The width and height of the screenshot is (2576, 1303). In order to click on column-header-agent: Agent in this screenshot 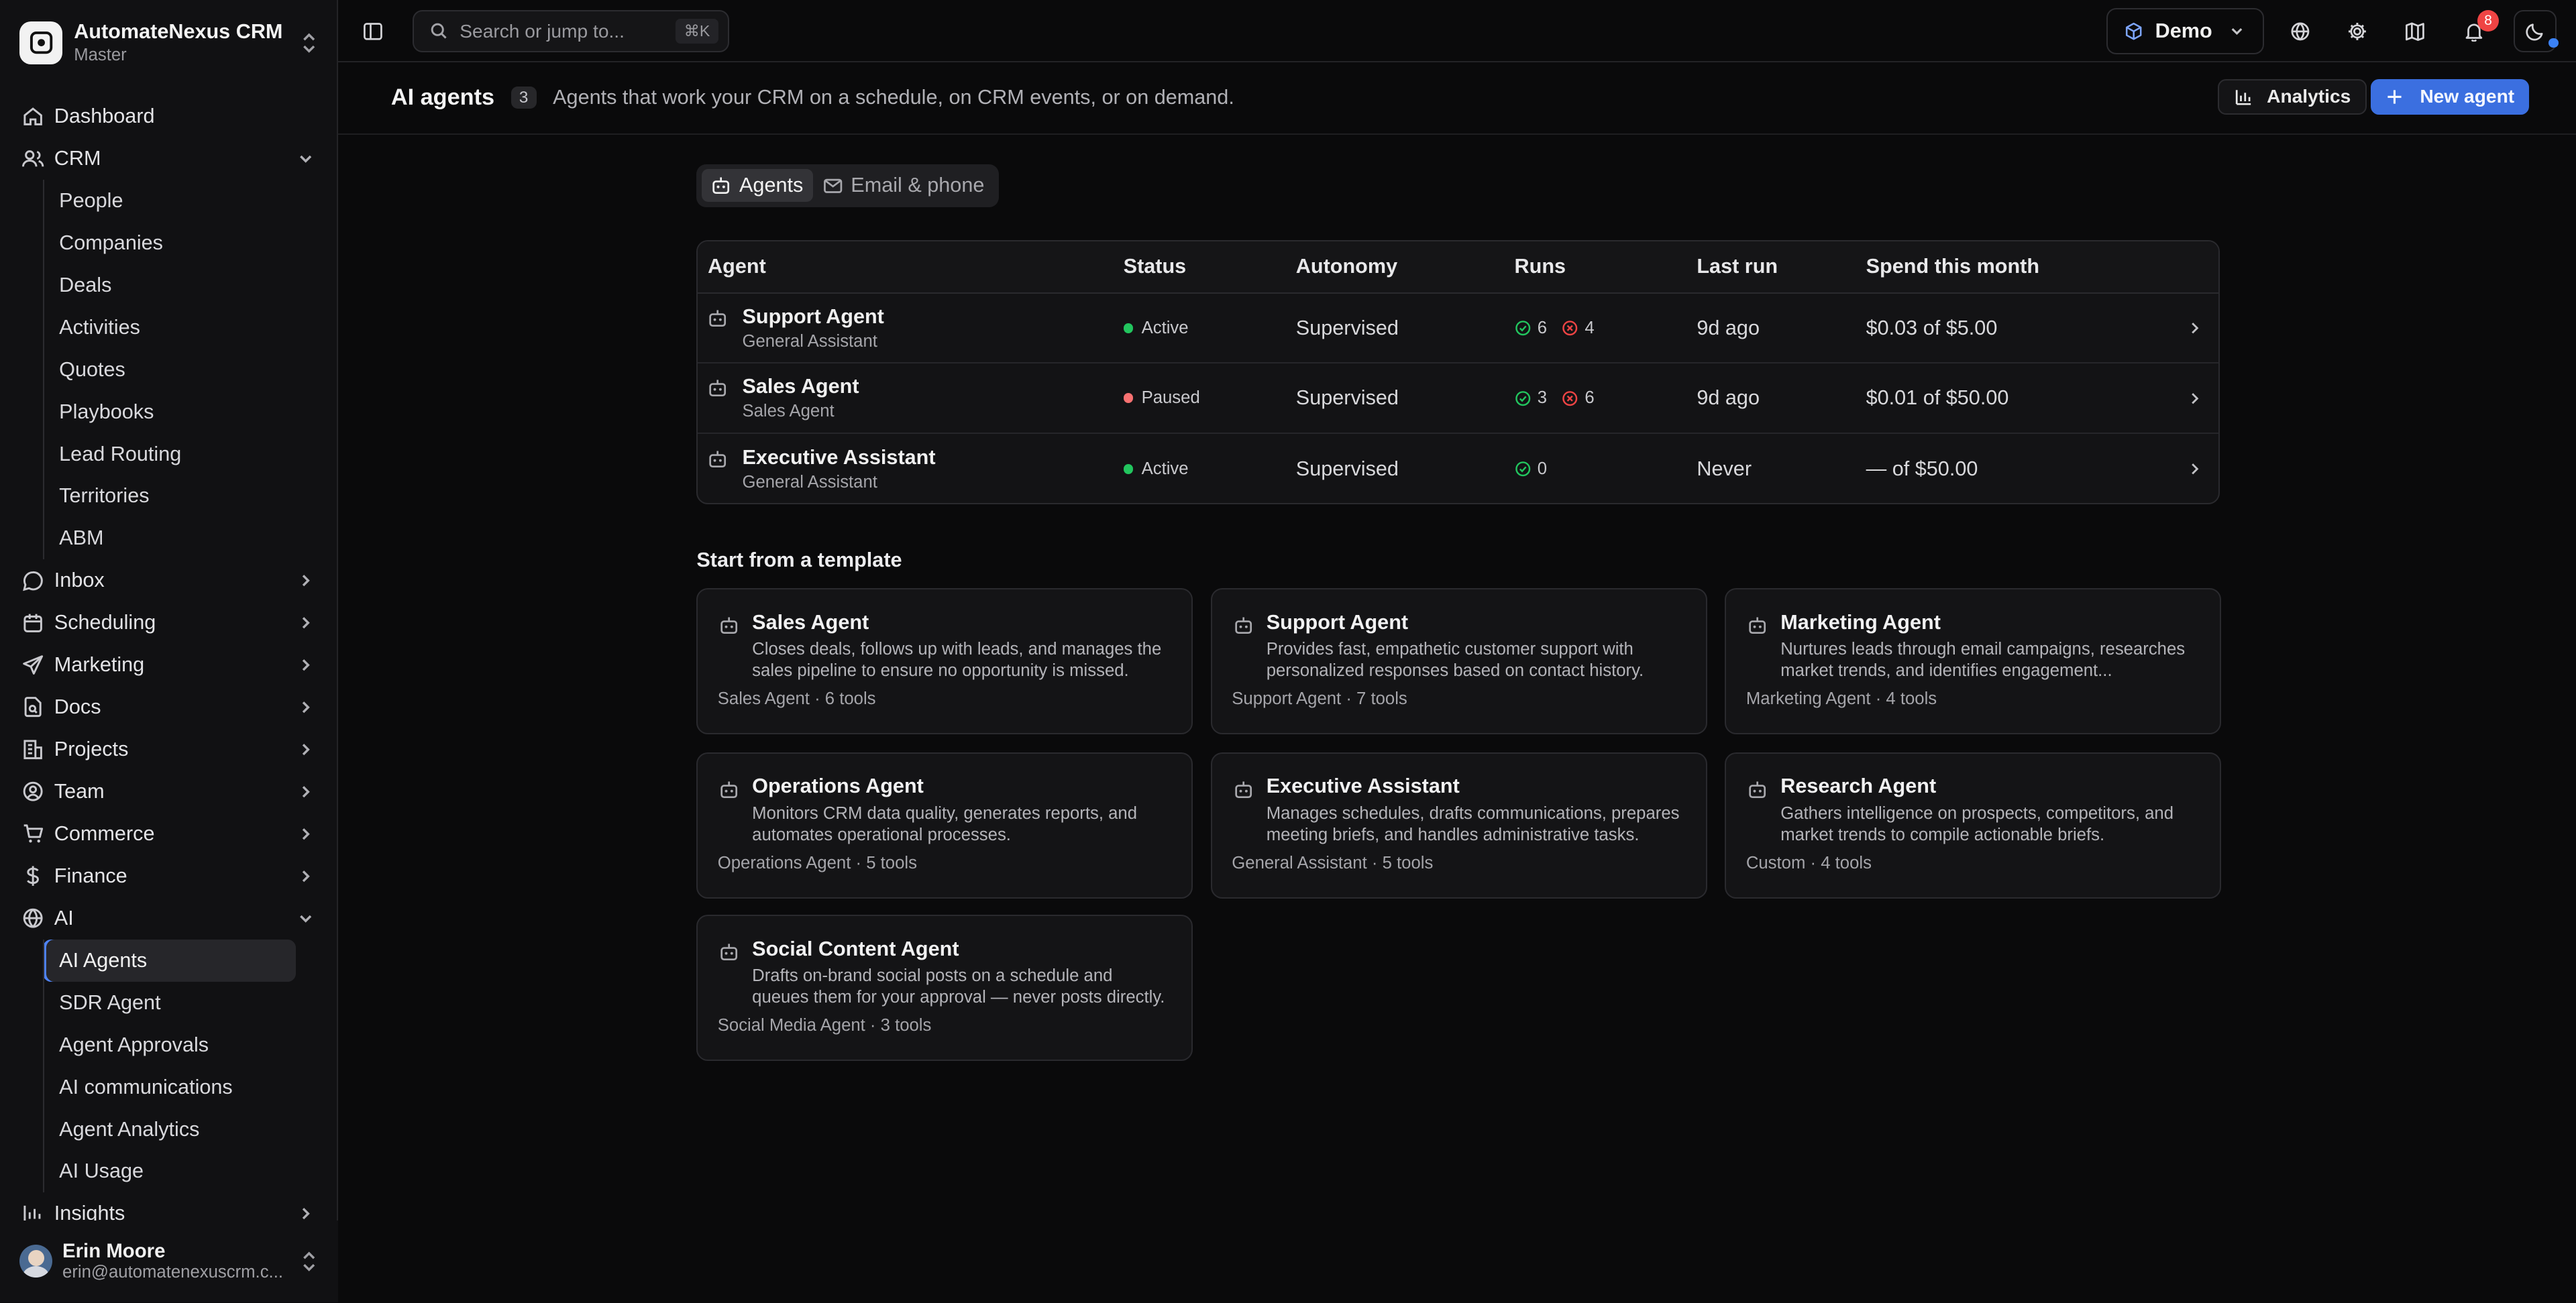, I will do `click(737, 266)`.